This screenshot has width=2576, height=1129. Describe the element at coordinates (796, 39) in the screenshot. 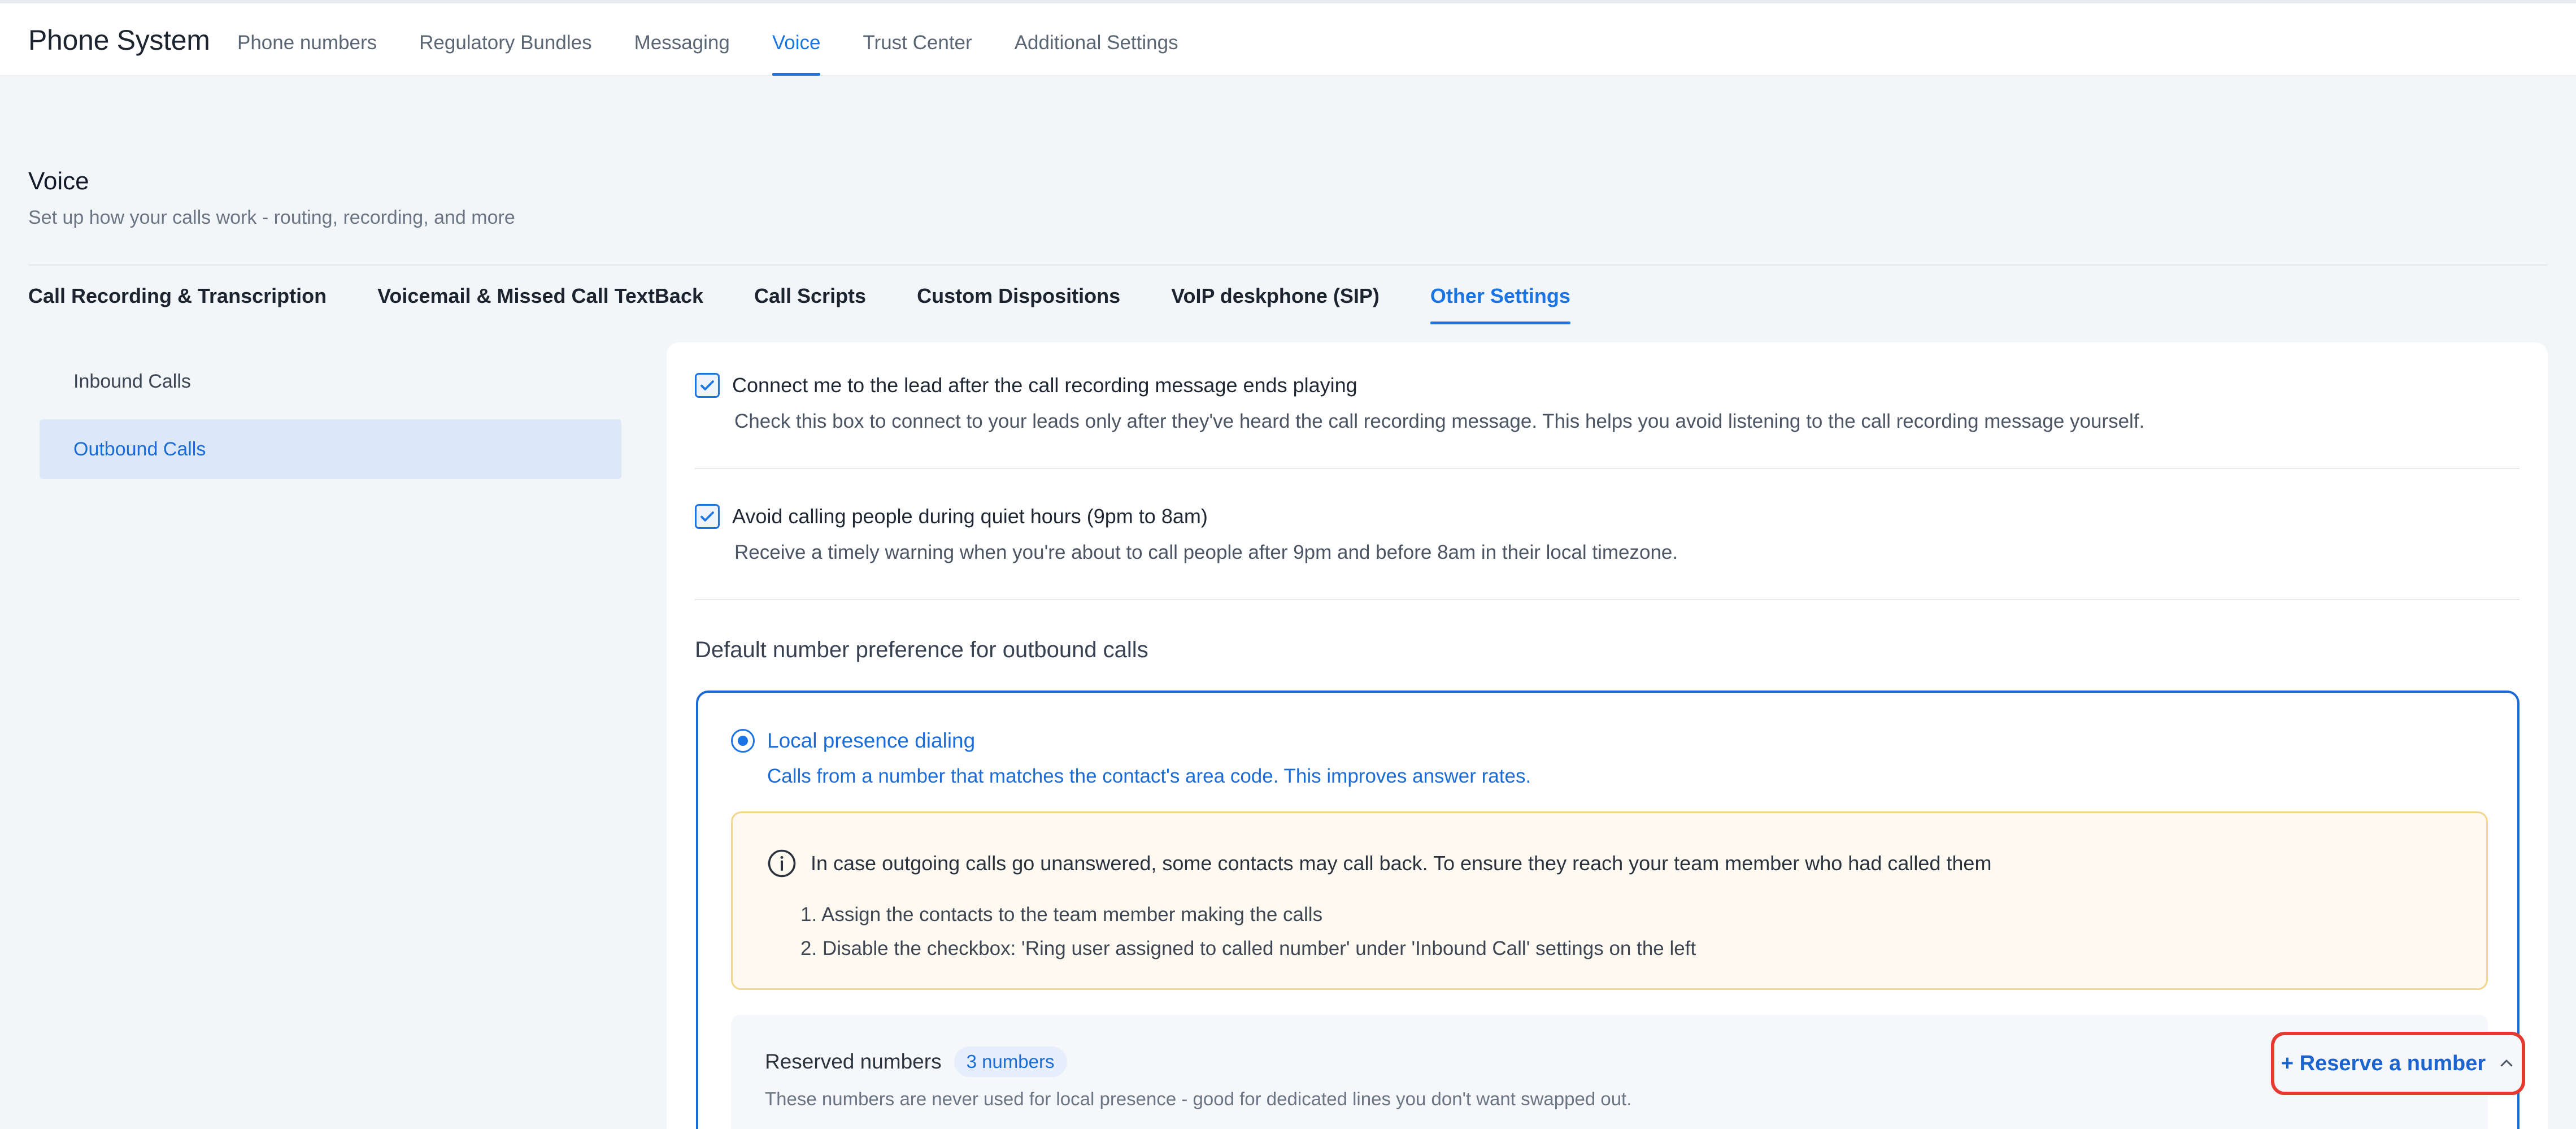

I see `nav-voice: Voice` at that location.